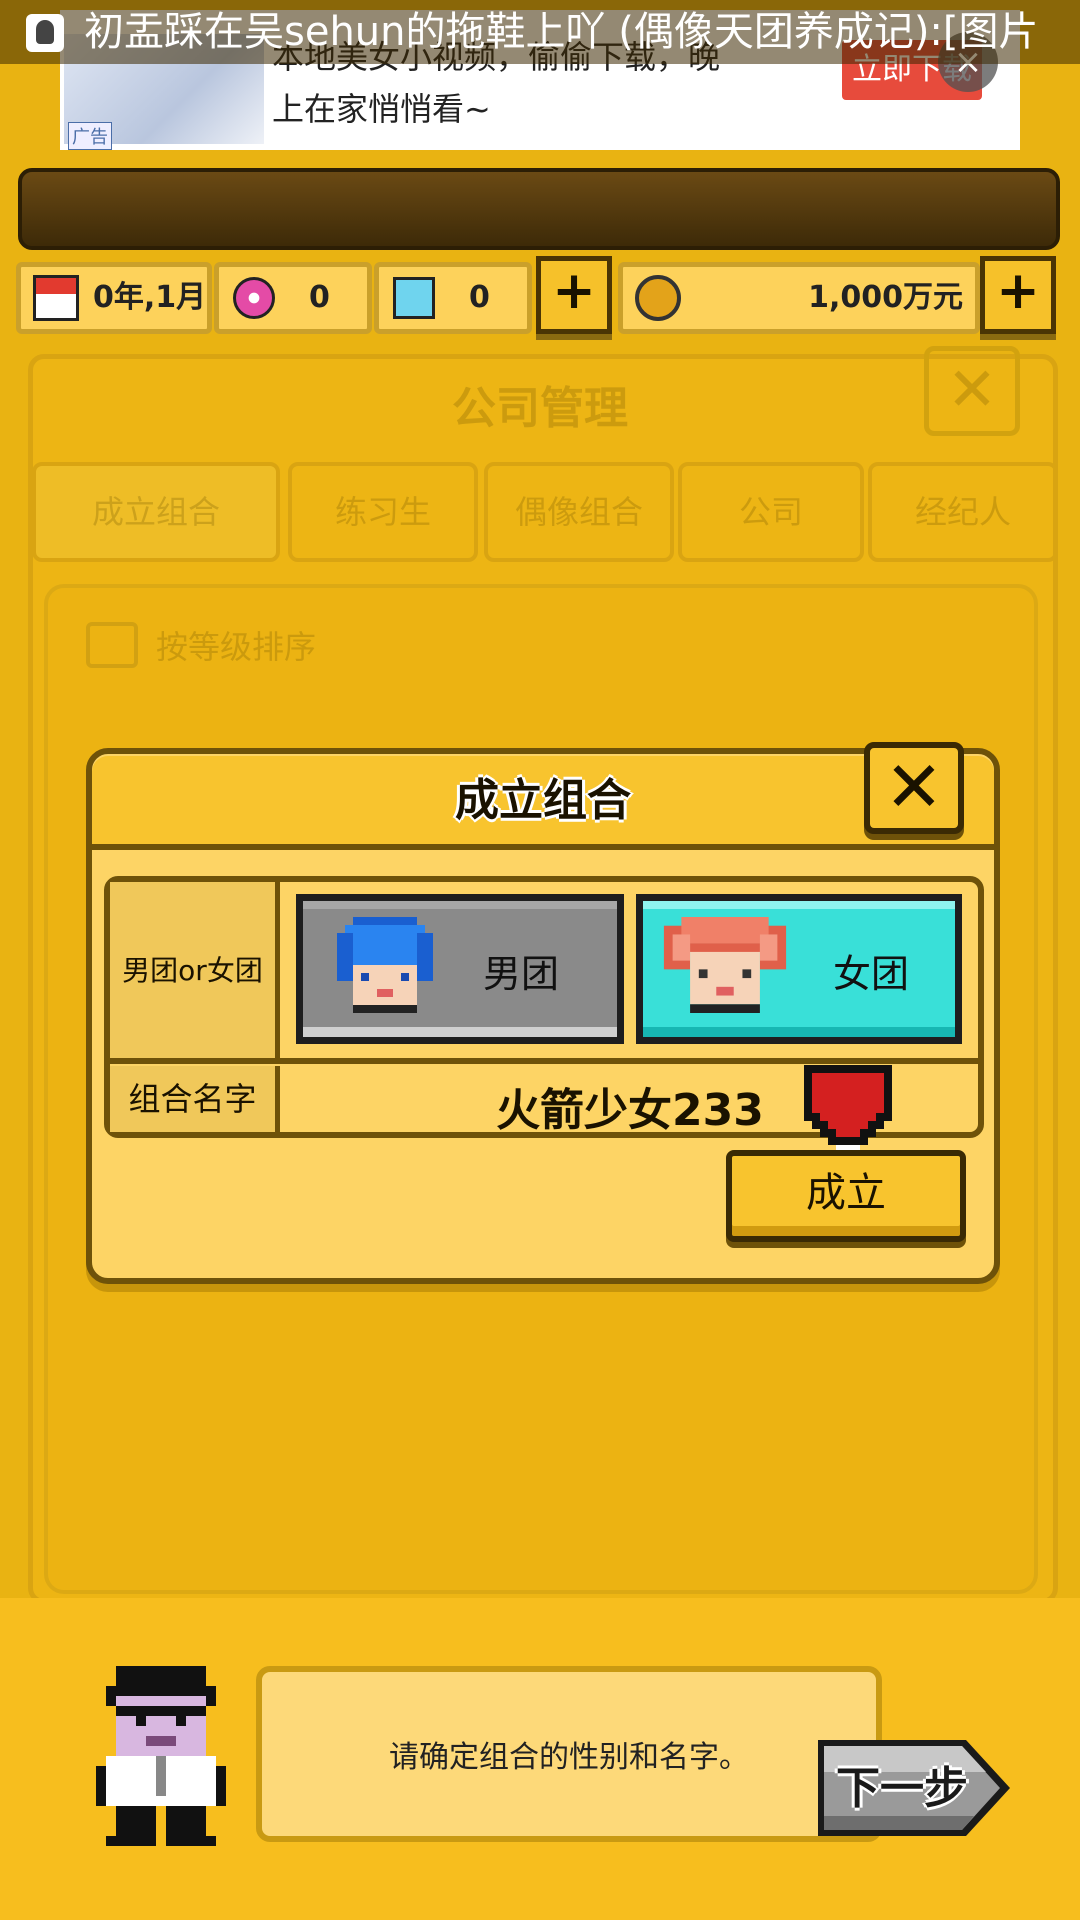  What do you see at coordinates (414, 298) in the screenshot?
I see `diamond-icon` at bounding box center [414, 298].